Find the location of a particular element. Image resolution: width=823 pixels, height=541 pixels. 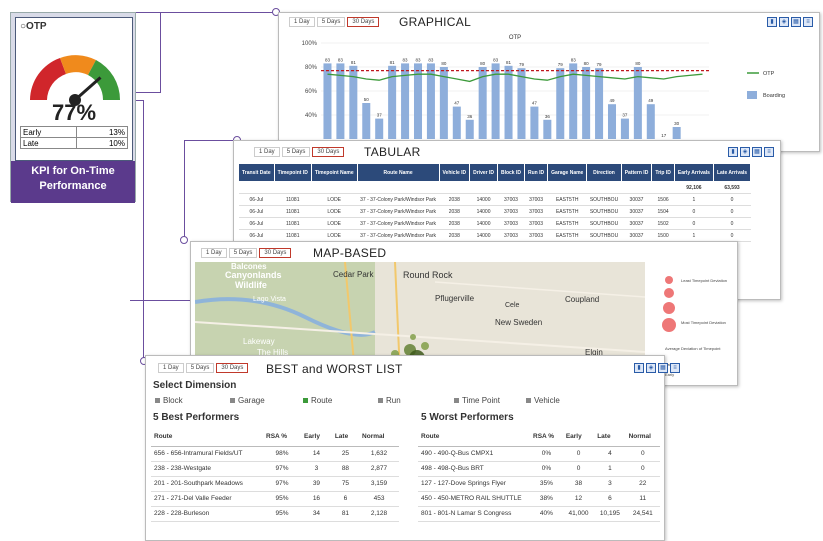

dimension-run: Run is located at coordinates (389, 400).